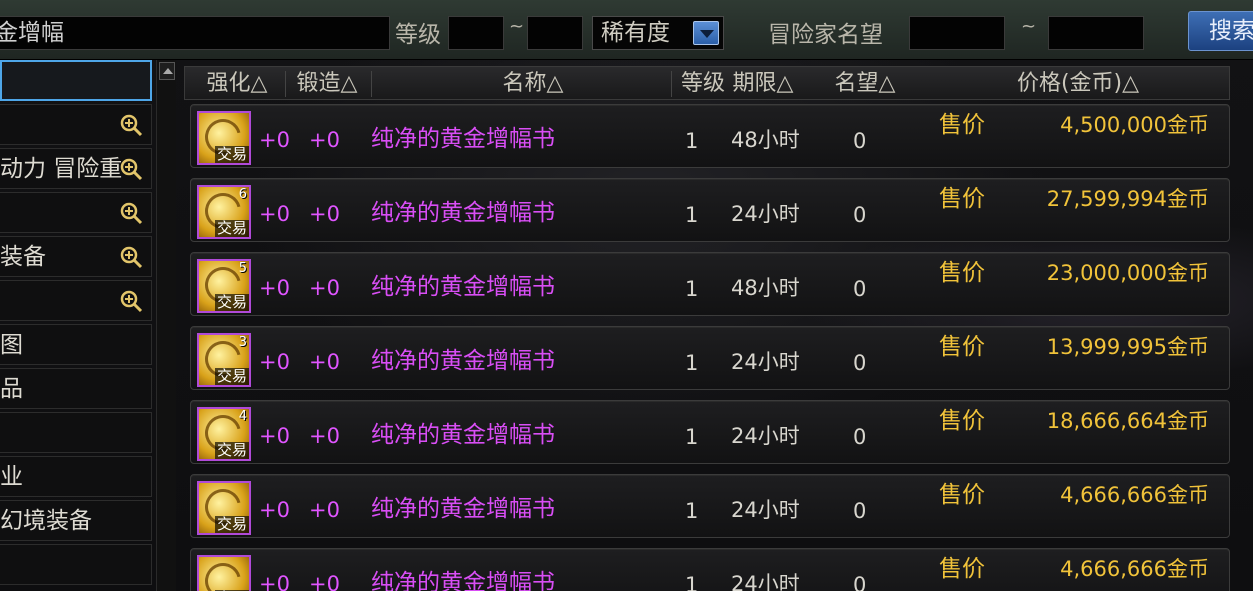 The width and height of the screenshot is (1253, 591). Describe the element at coordinates (1134, 495) in the screenshot. I see `price-value: 4,666,666金币` at that location.